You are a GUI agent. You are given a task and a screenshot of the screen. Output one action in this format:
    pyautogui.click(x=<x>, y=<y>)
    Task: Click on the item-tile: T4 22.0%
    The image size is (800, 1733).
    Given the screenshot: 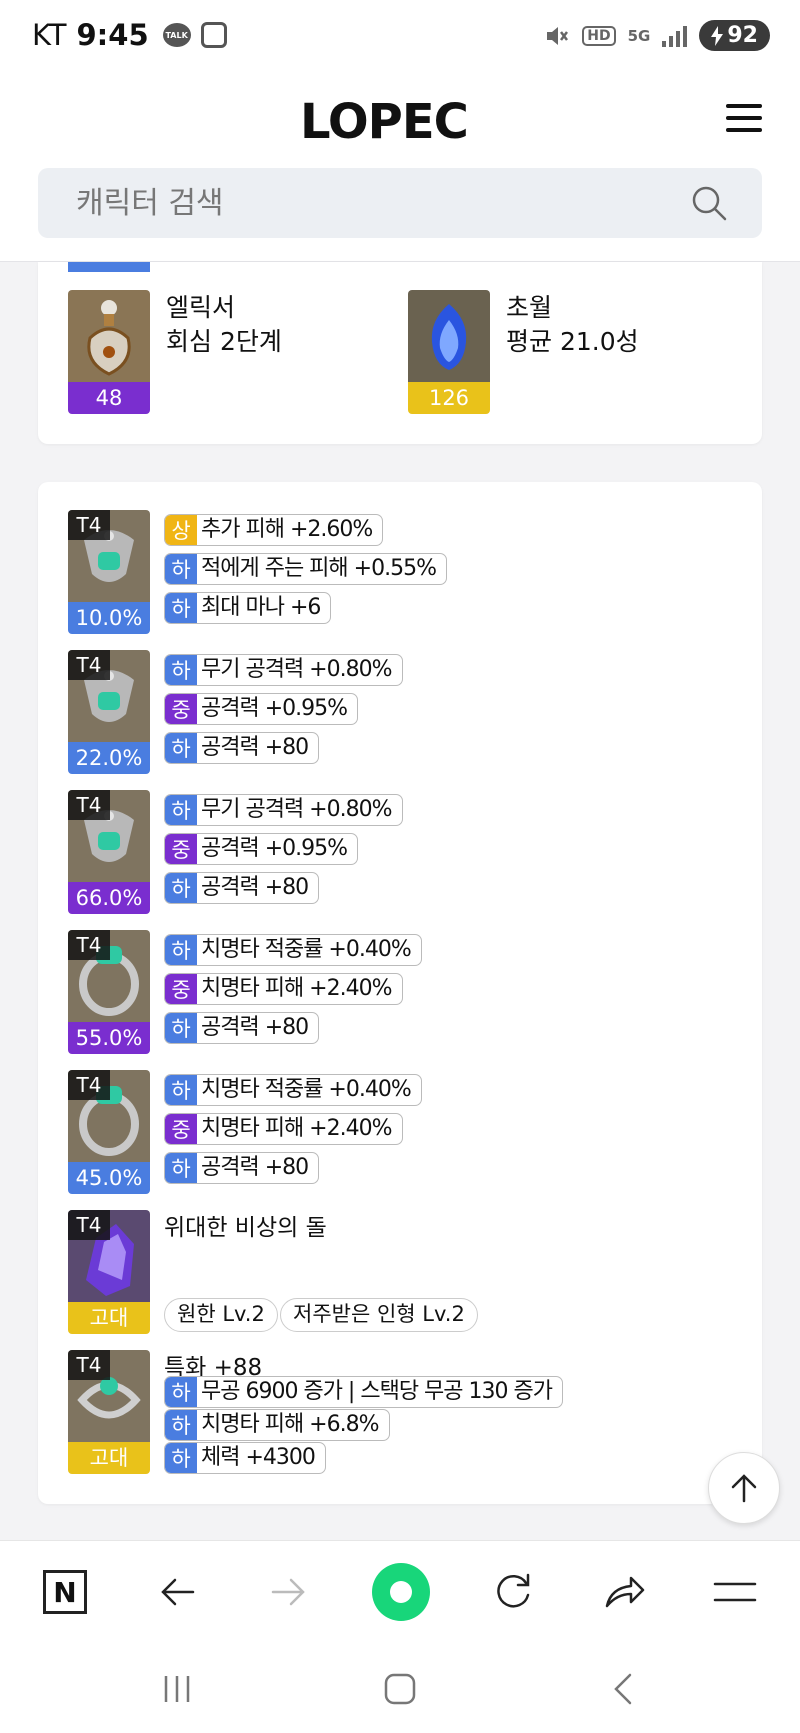 What is the action you would take?
    pyautogui.click(x=109, y=712)
    